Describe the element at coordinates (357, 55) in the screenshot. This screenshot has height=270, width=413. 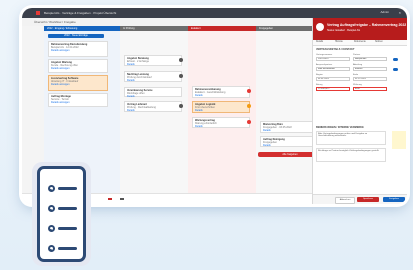
I see `field-label: Partner` at that location.